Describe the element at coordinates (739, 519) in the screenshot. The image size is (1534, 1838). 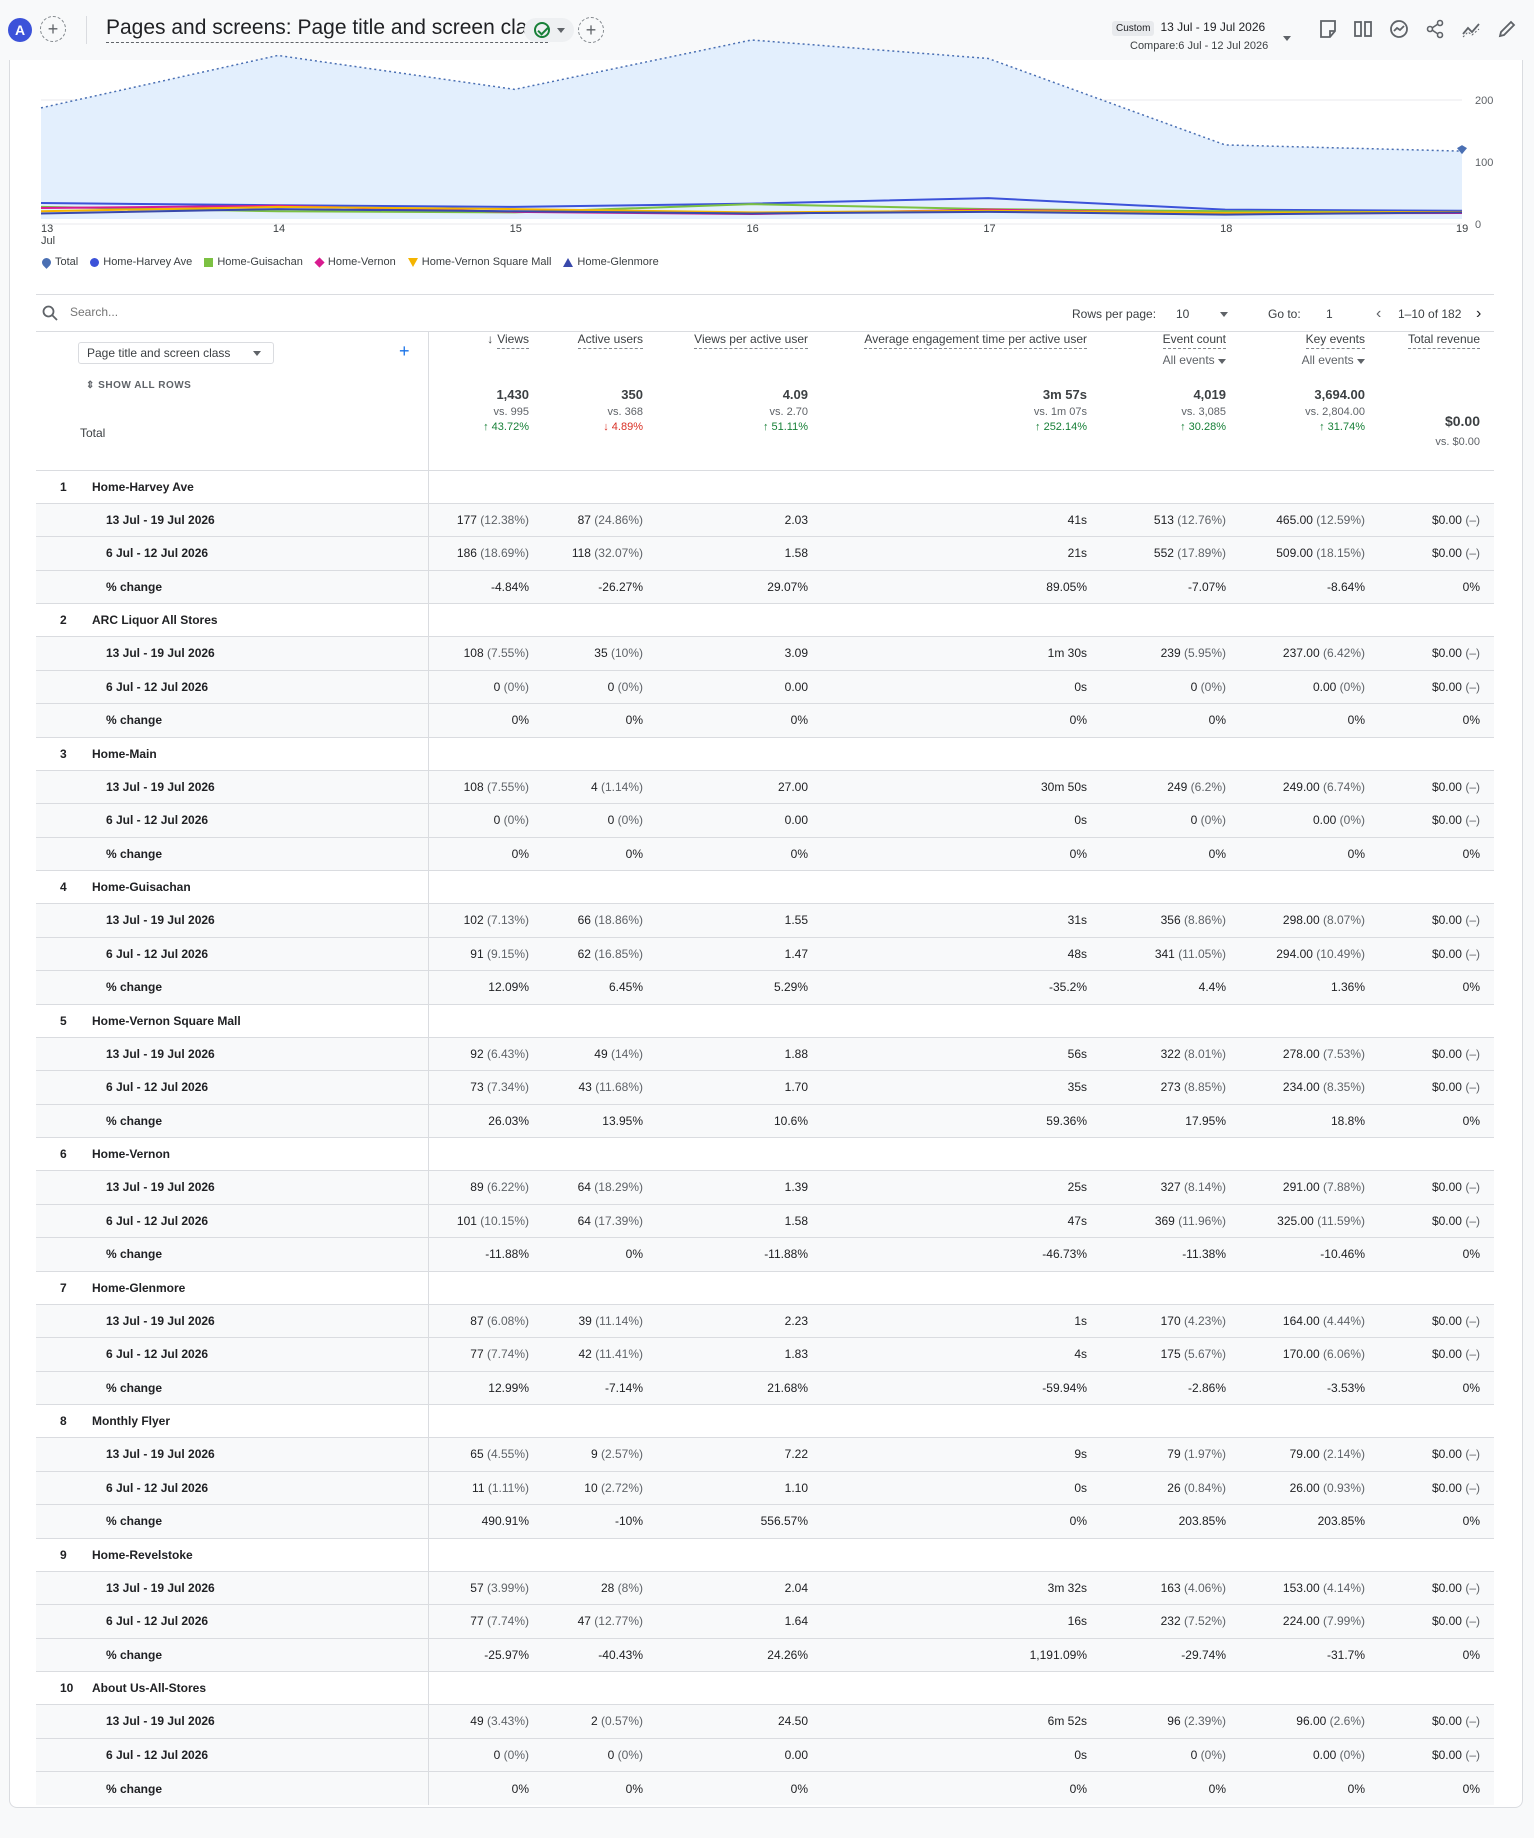
I see `metric-cell: 2.03` at that location.